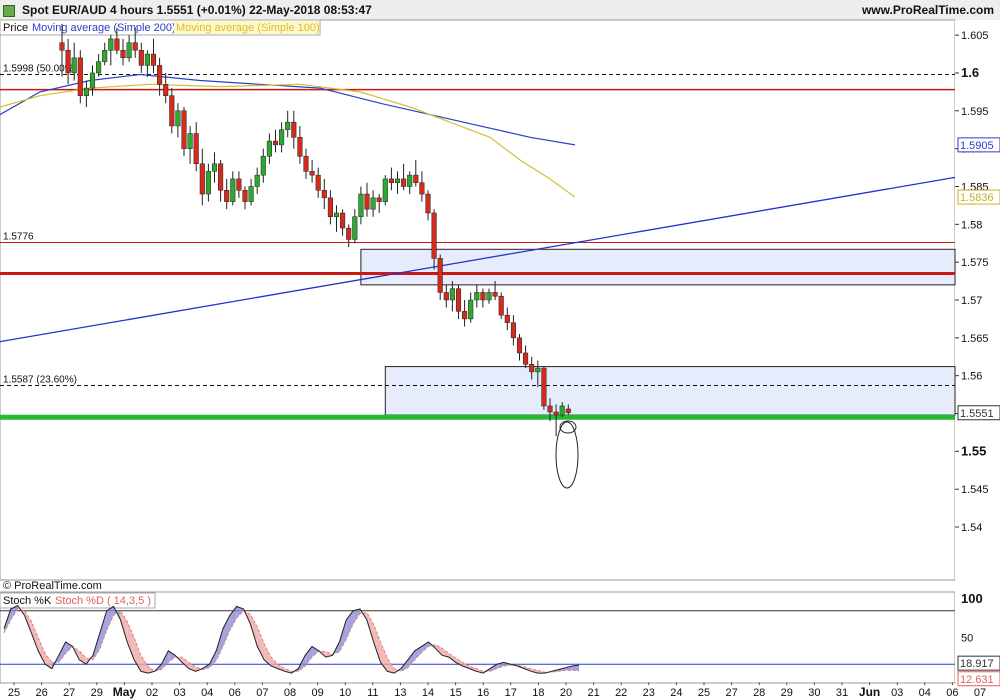  What do you see at coordinates (538, 693) in the screenshot?
I see `x-tick-label: 18` at bounding box center [538, 693].